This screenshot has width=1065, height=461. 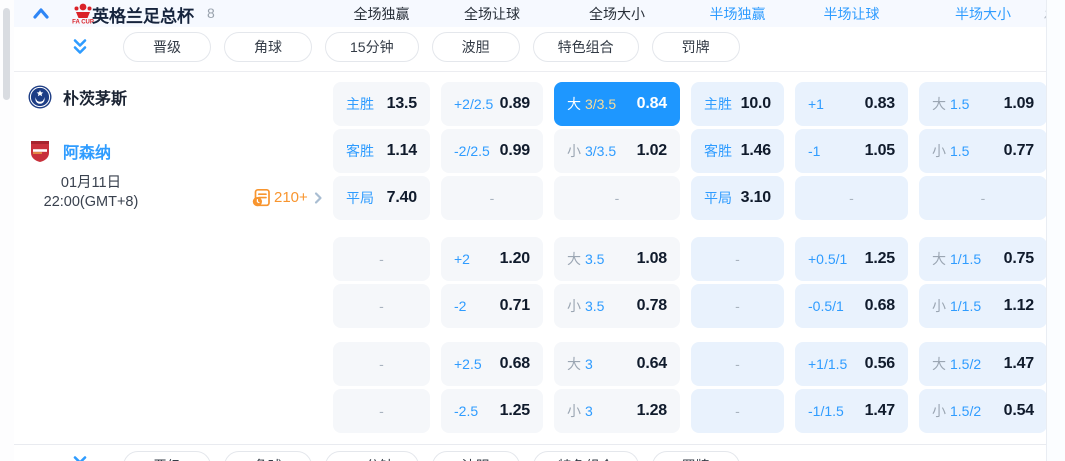 What do you see at coordinates (617, 411) in the screenshot?
I see `odds-cell: 小 3 1.28` at bounding box center [617, 411].